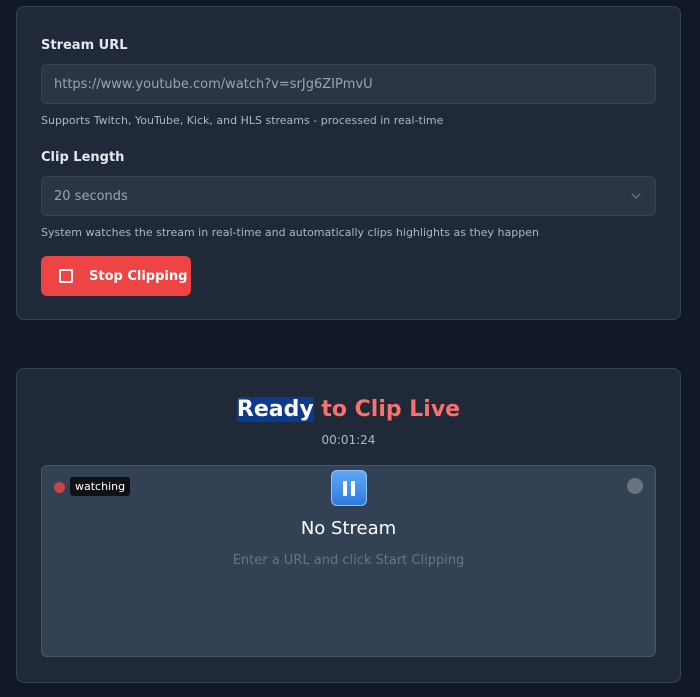  I want to click on live-clip-title: Ready to Clip Live, so click(348, 409).